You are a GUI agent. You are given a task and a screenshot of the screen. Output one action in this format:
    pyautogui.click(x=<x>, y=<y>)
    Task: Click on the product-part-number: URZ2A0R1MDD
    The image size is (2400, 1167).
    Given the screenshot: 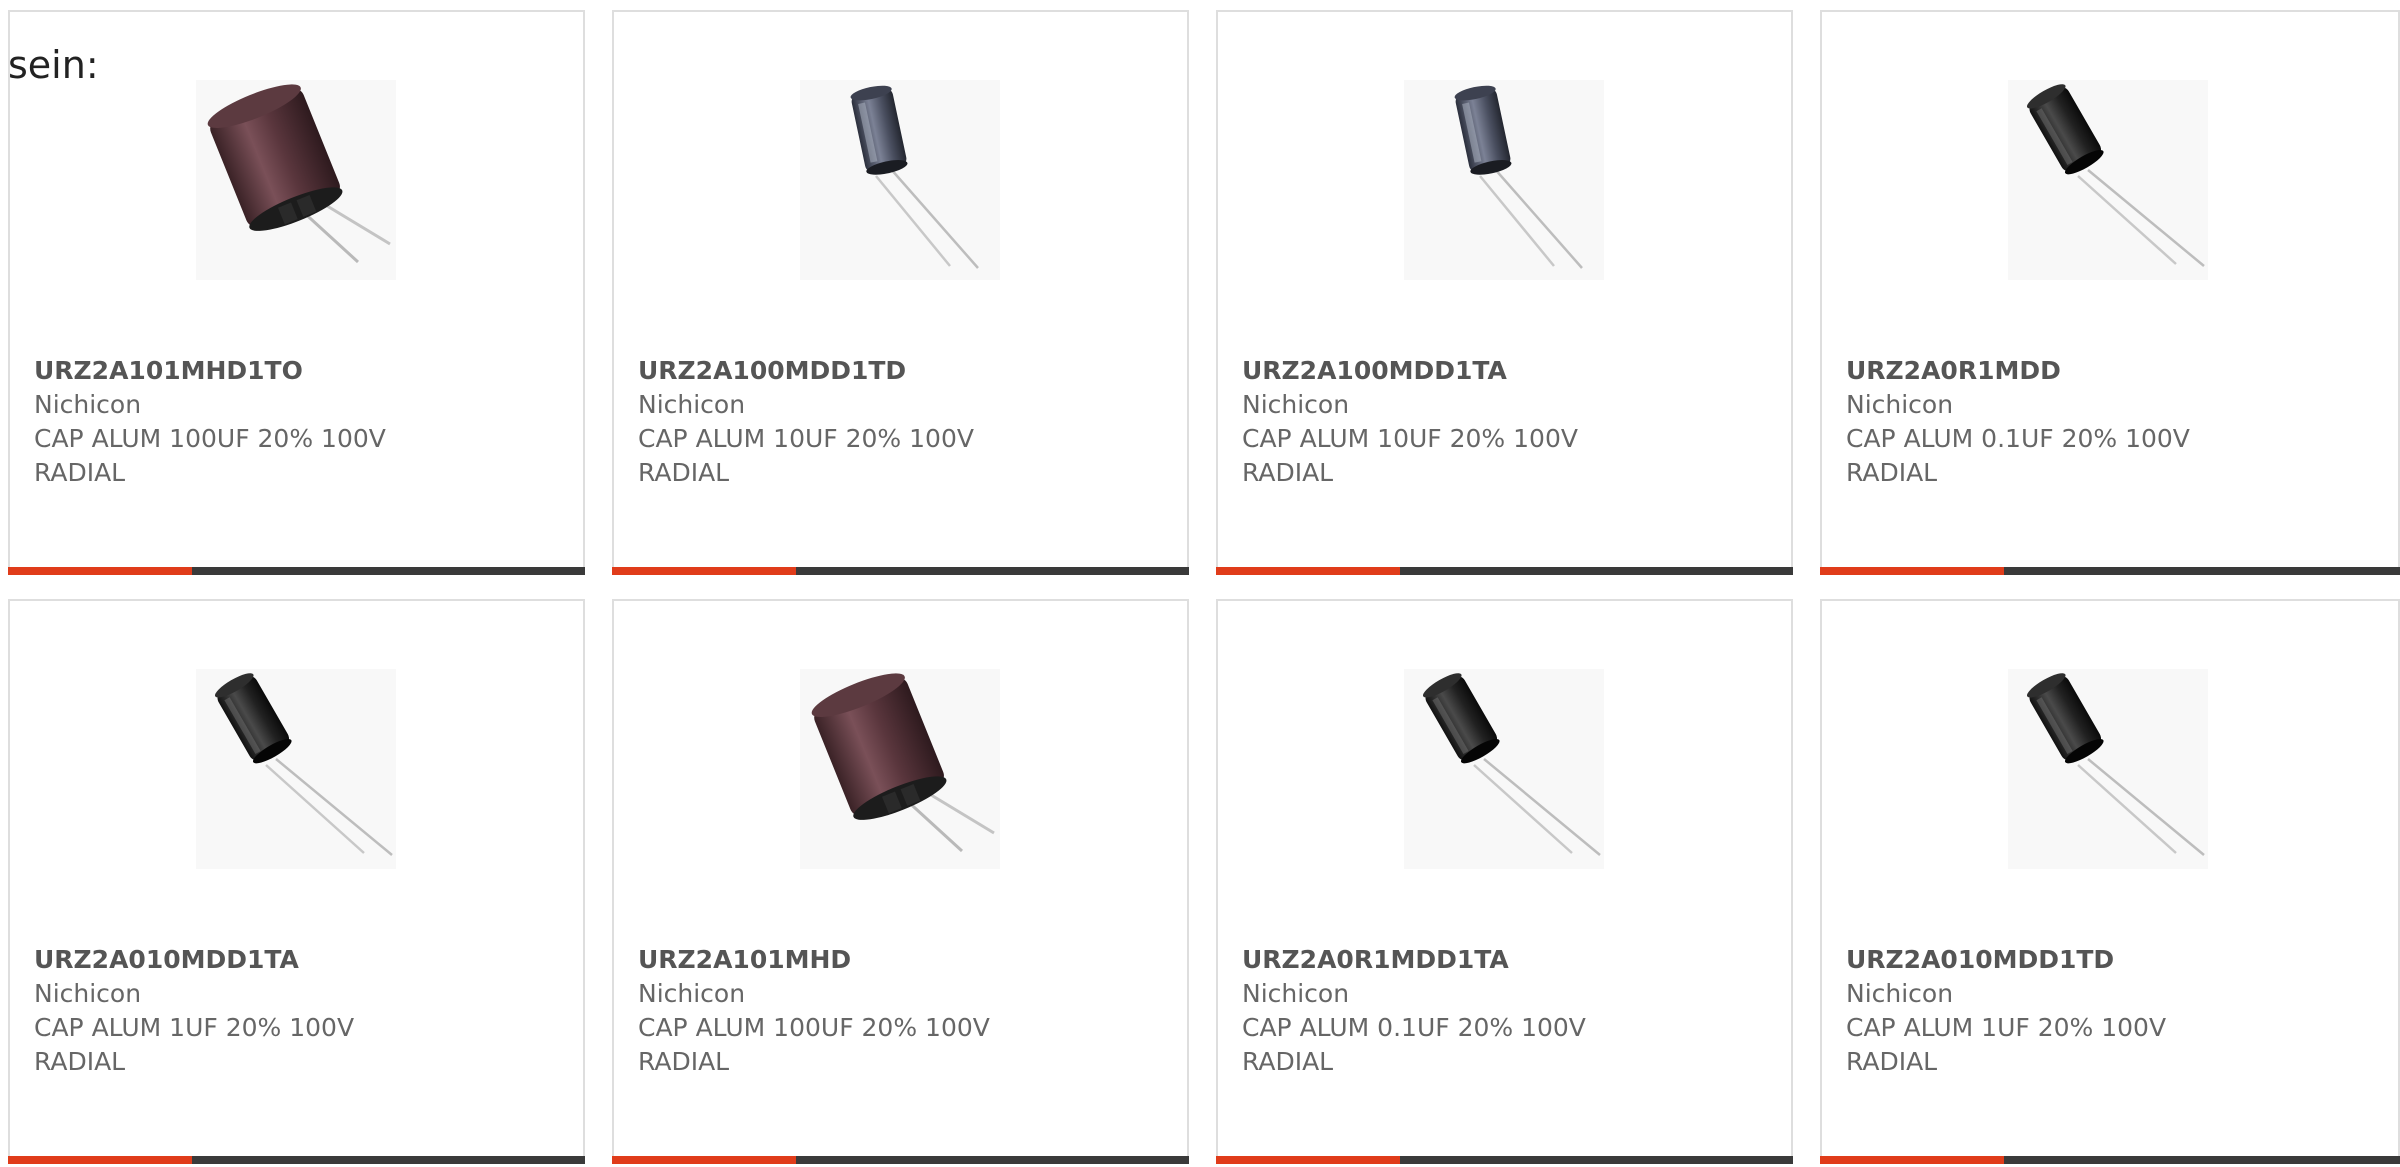 What is the action you would take?
    pyautogui.click(x=2106, y=371)
    